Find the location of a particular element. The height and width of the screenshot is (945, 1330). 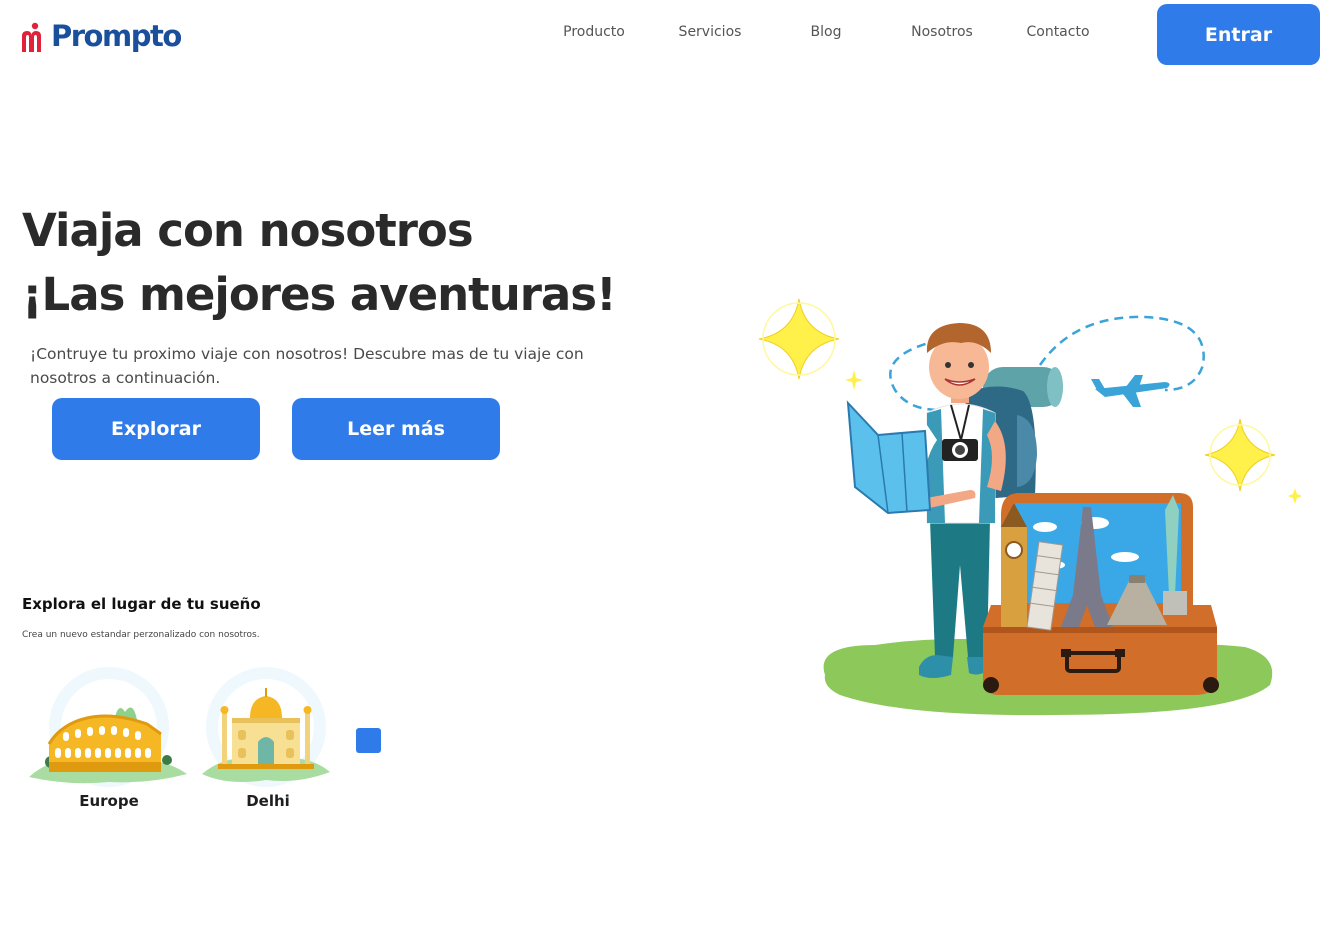

colosseum-icon is located at coordinates (108, 727).